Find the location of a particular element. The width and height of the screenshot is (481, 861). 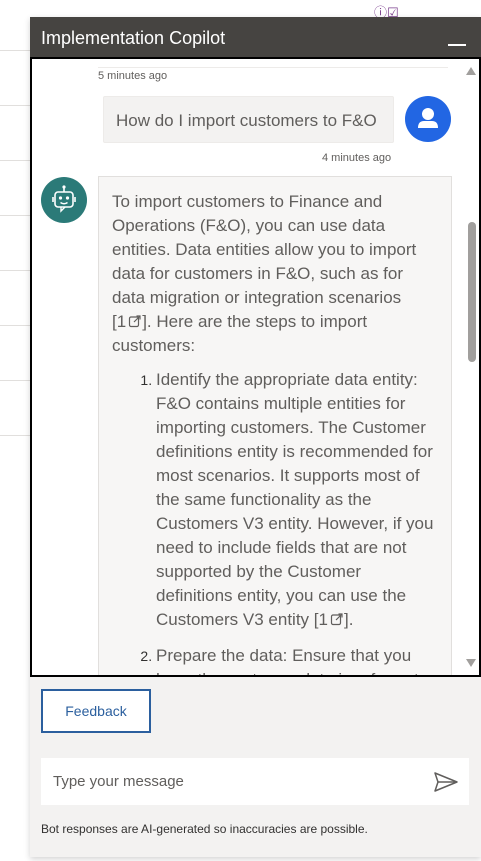

message-divider is located at coordinates (273, 67).